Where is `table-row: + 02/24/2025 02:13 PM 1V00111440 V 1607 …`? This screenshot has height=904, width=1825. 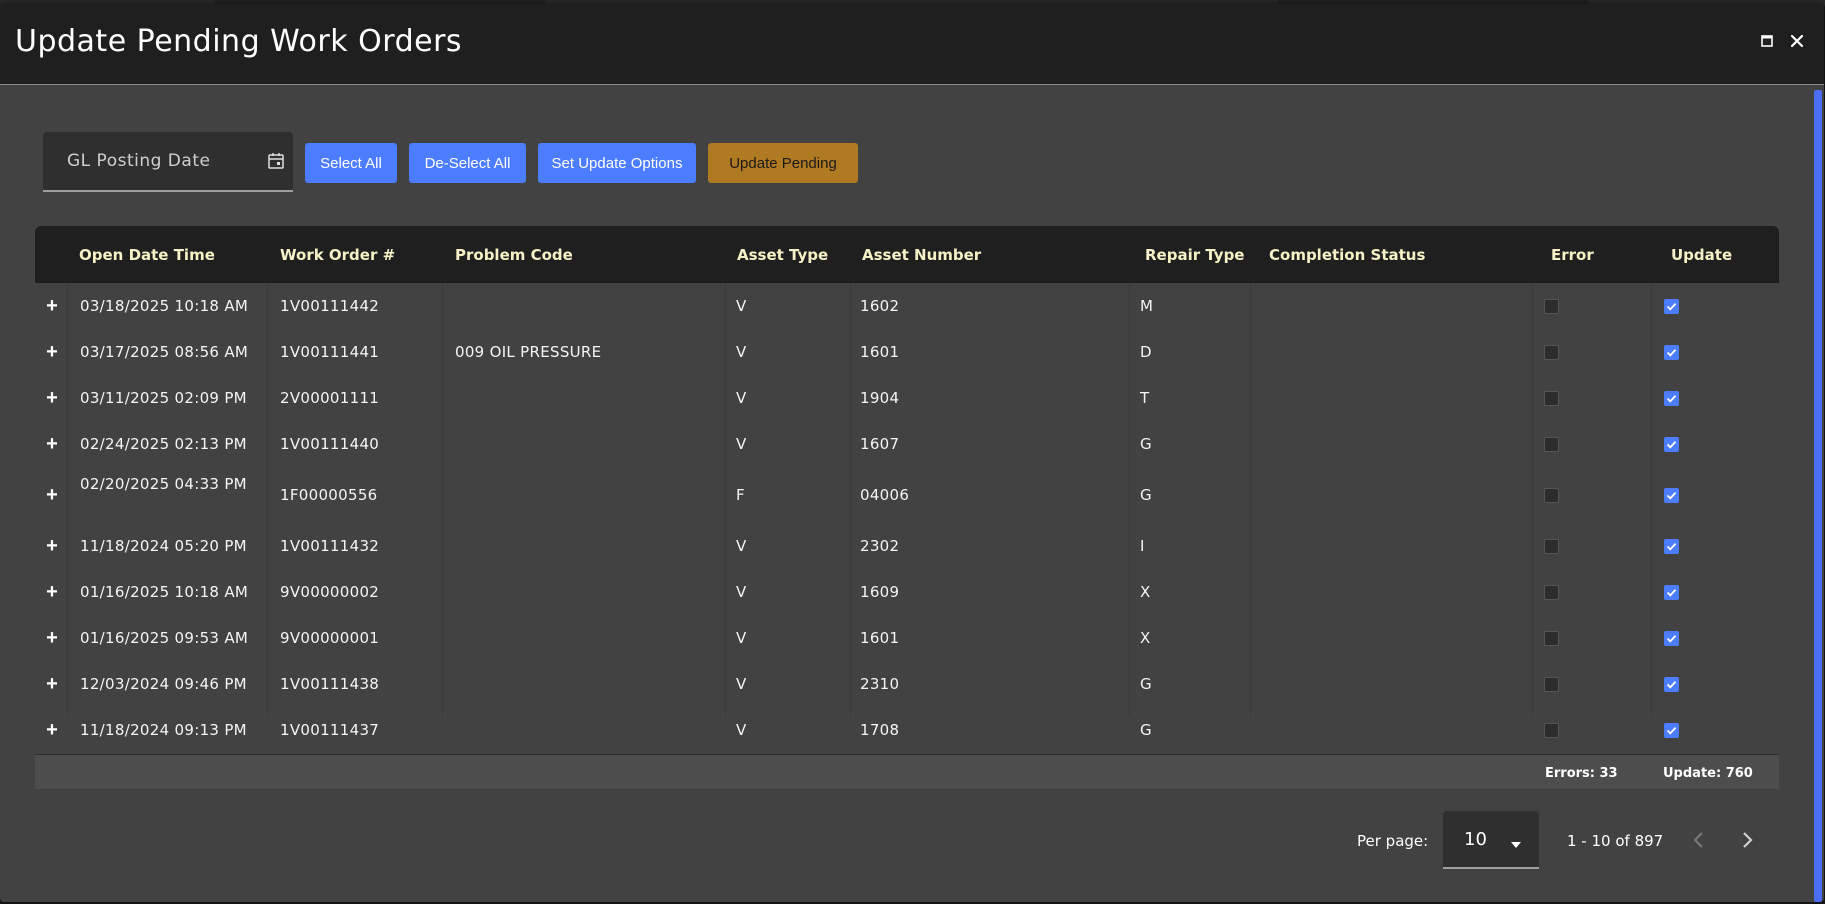 table-row: + 02/24/2025 02:13 PM 1V00111440 V 1607 … is located at coordinates (907, 444).